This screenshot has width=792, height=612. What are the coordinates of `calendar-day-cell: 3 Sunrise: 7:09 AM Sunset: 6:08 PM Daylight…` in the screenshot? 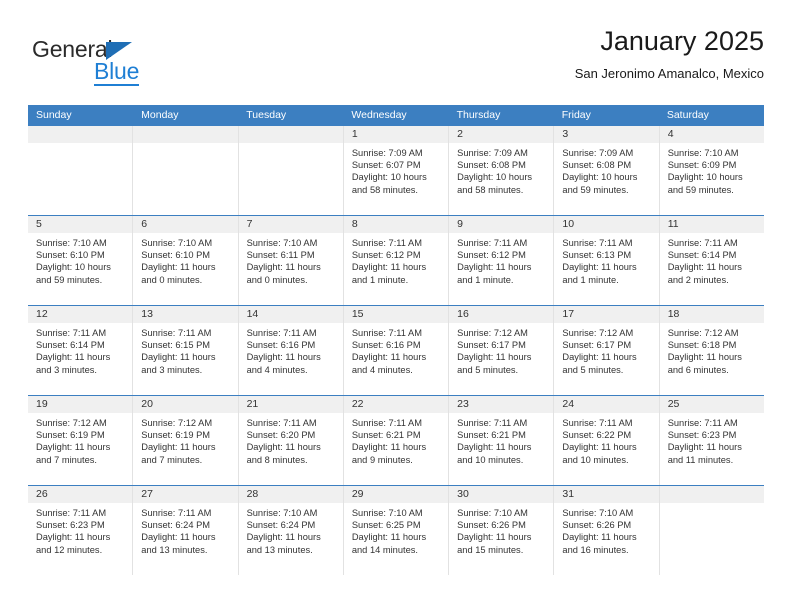 It's located at (607, 170).